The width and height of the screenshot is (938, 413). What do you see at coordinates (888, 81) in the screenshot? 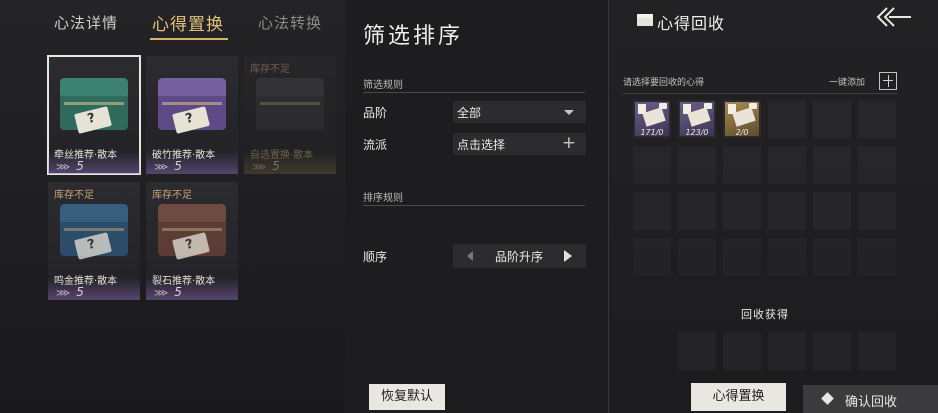
I see `add-all-button` at bounding box center [888, 81].